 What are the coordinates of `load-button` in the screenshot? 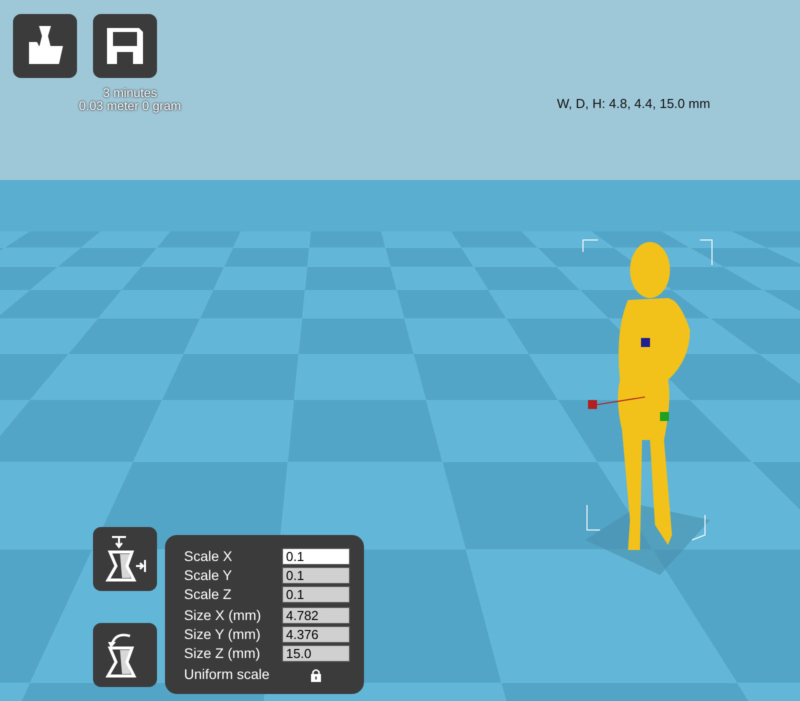 It's located at (45, 46).